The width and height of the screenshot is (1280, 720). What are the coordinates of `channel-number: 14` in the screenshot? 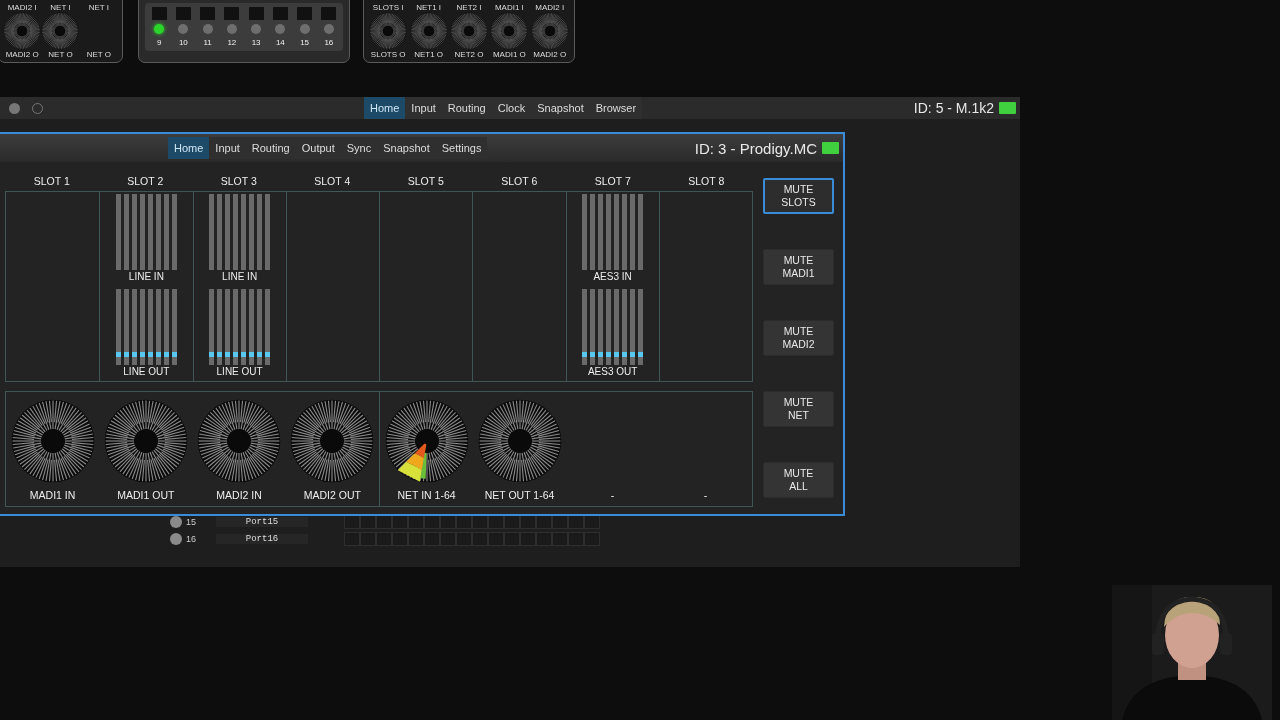 It's located at (280, 42).